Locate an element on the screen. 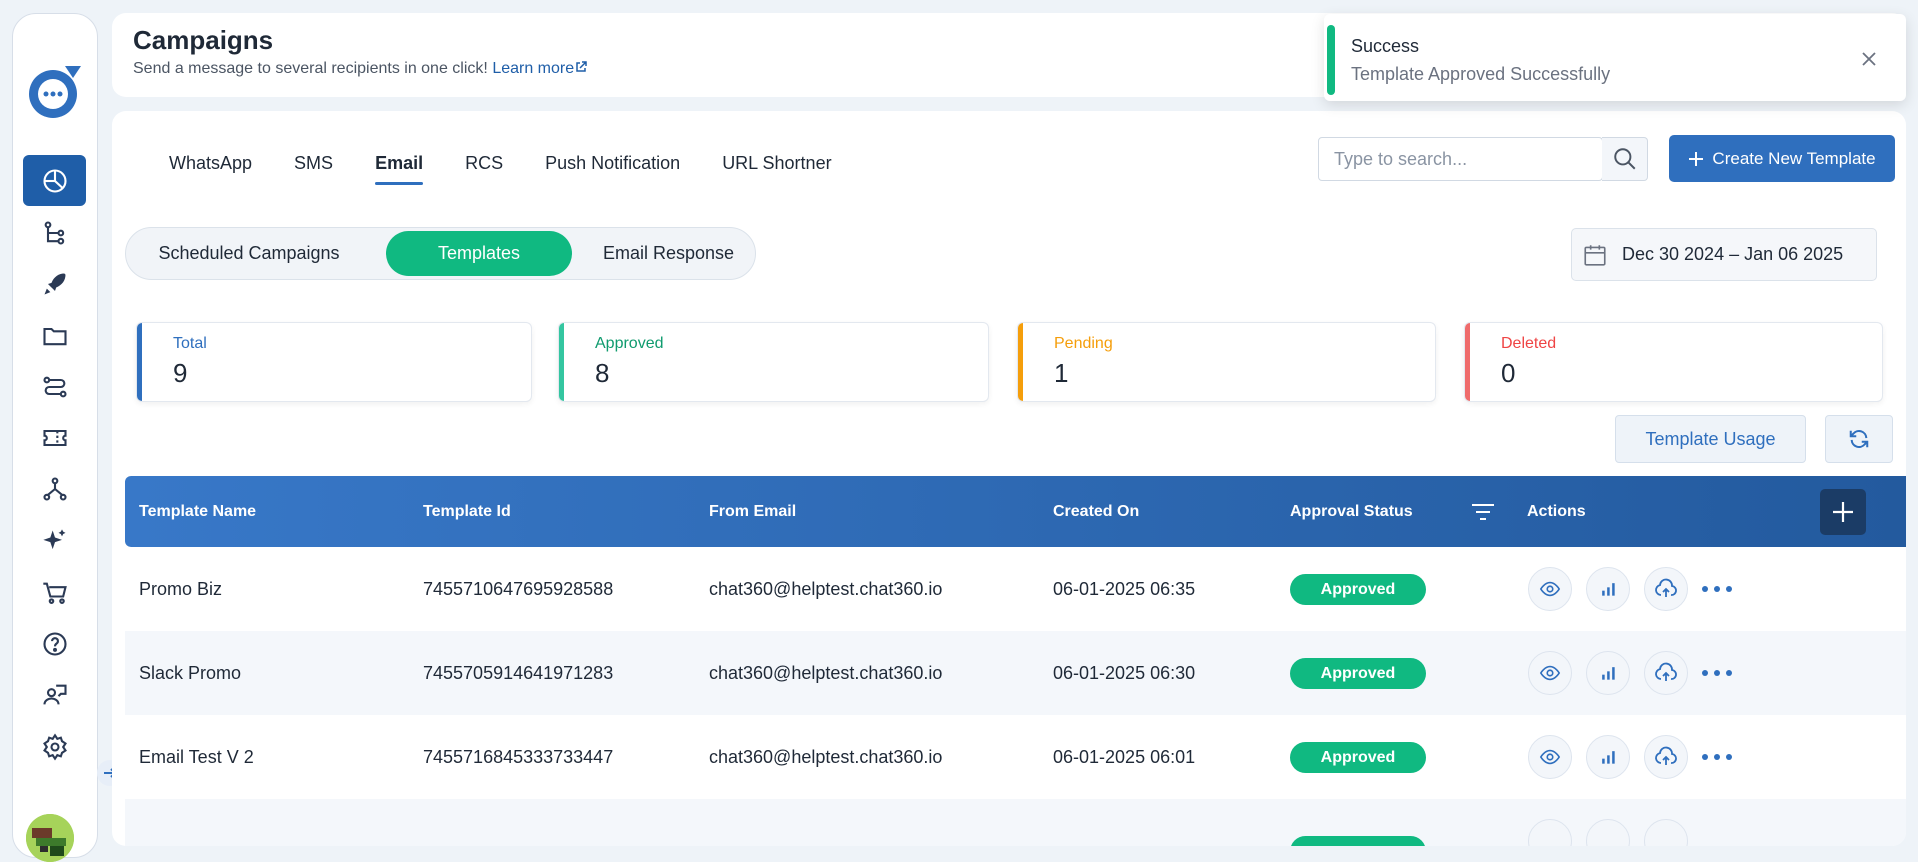 The height and width of the screenshot is (862, 1918). close-icon is located at coordinates (1870, 60).